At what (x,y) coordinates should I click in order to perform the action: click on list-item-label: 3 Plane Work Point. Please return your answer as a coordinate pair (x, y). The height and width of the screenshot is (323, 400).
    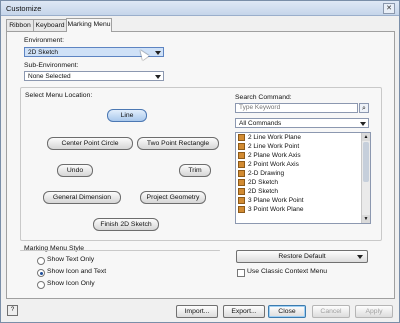
    Looking at the image, I should click on (276, 200).